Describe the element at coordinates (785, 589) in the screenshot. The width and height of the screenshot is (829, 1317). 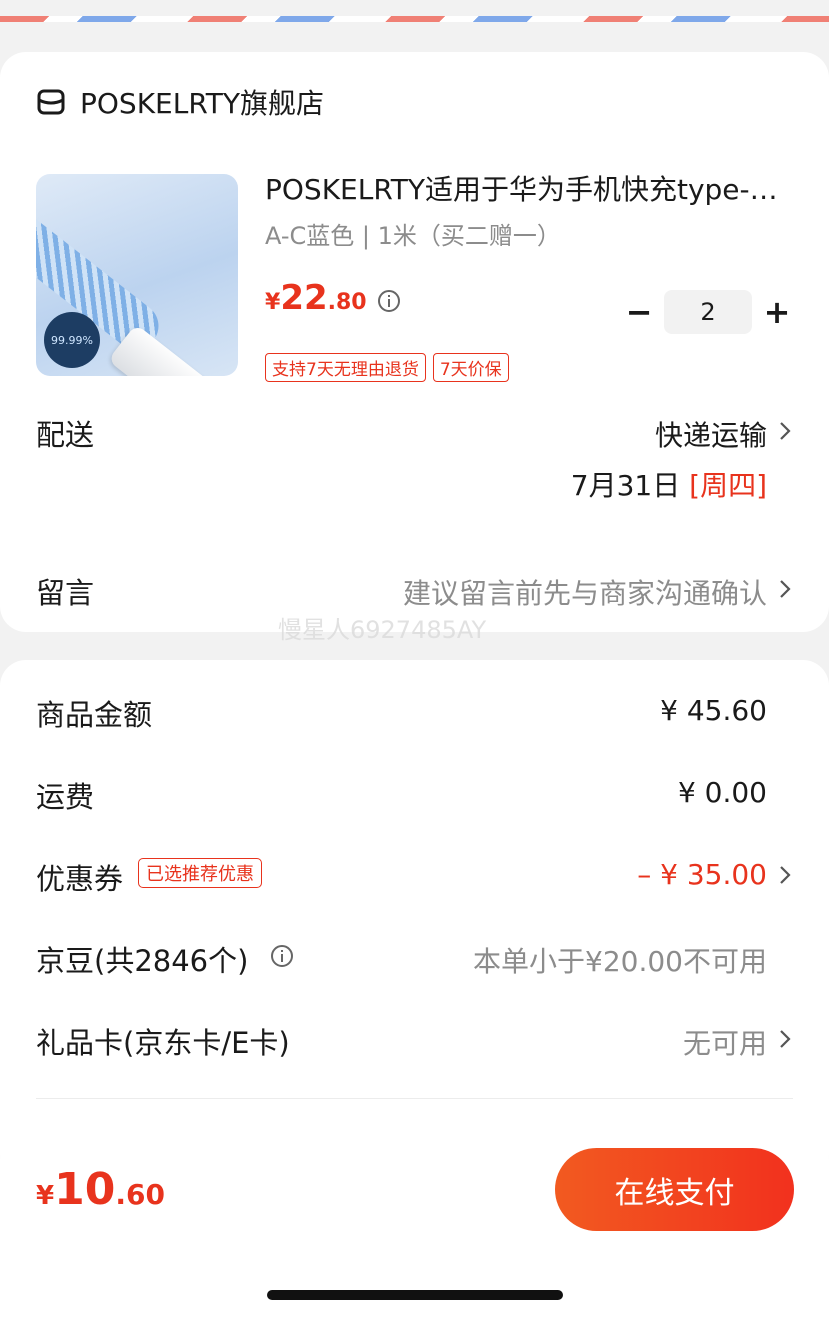
I see `message-chevron-icon` at that location.